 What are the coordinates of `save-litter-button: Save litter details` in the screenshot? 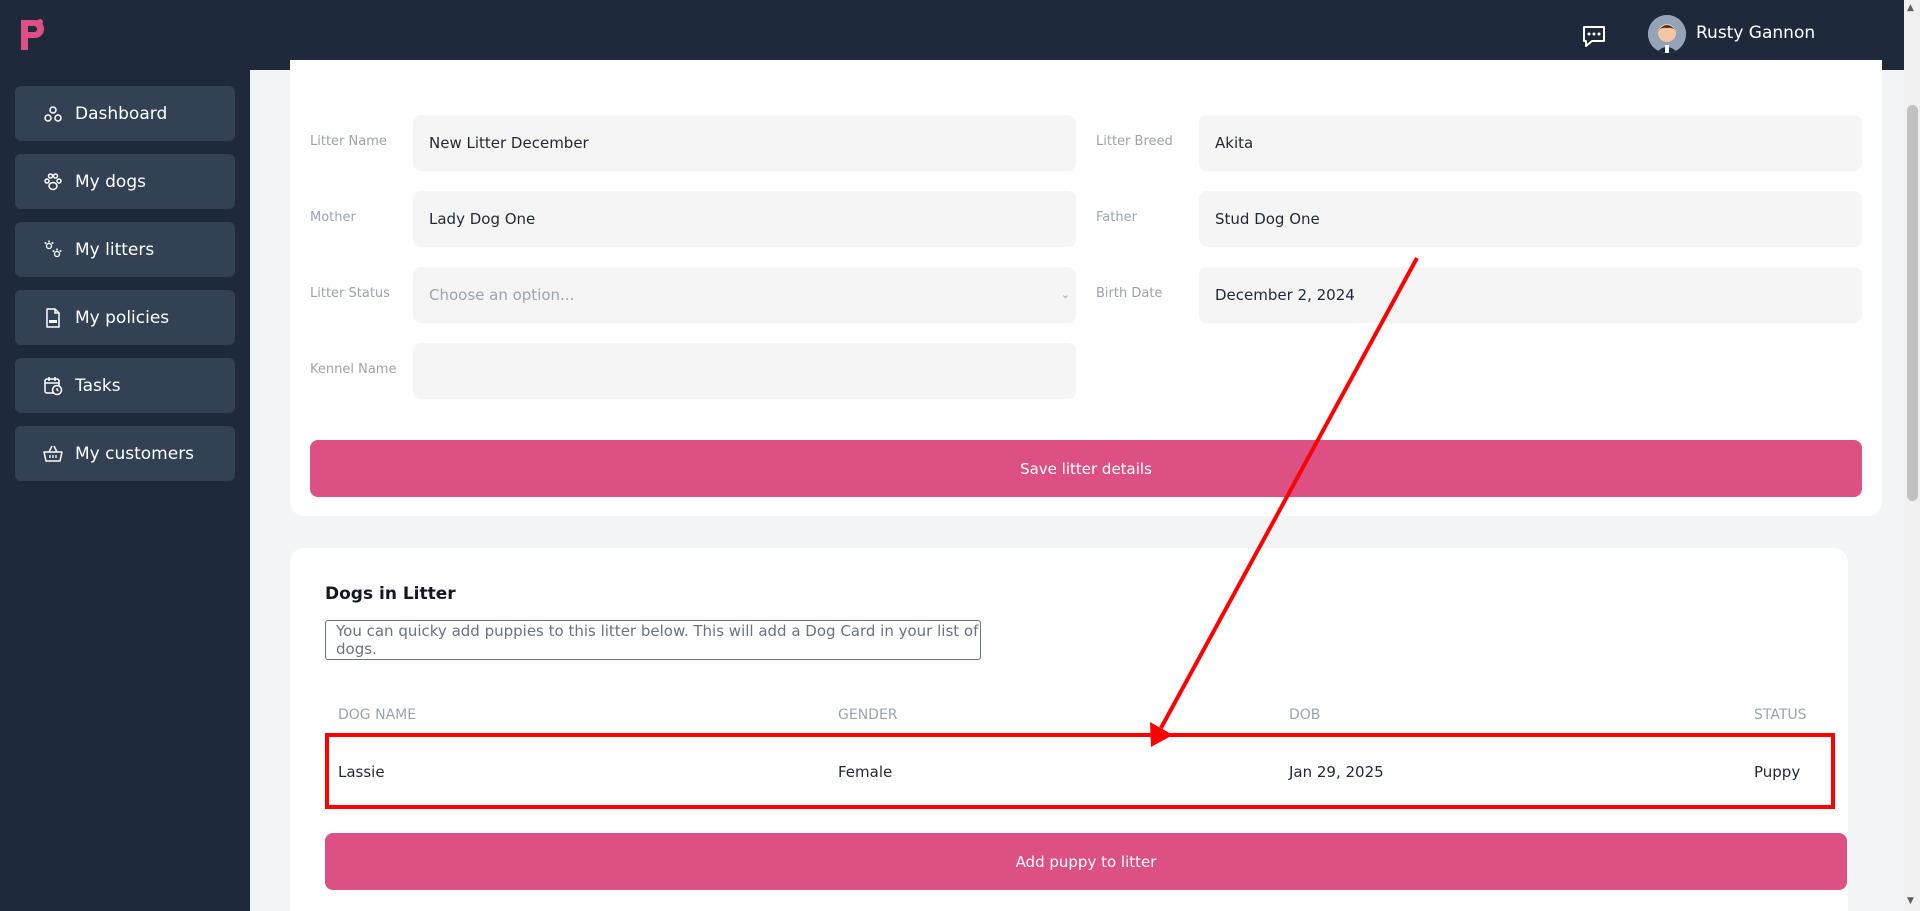 It's located at (1086, 468).